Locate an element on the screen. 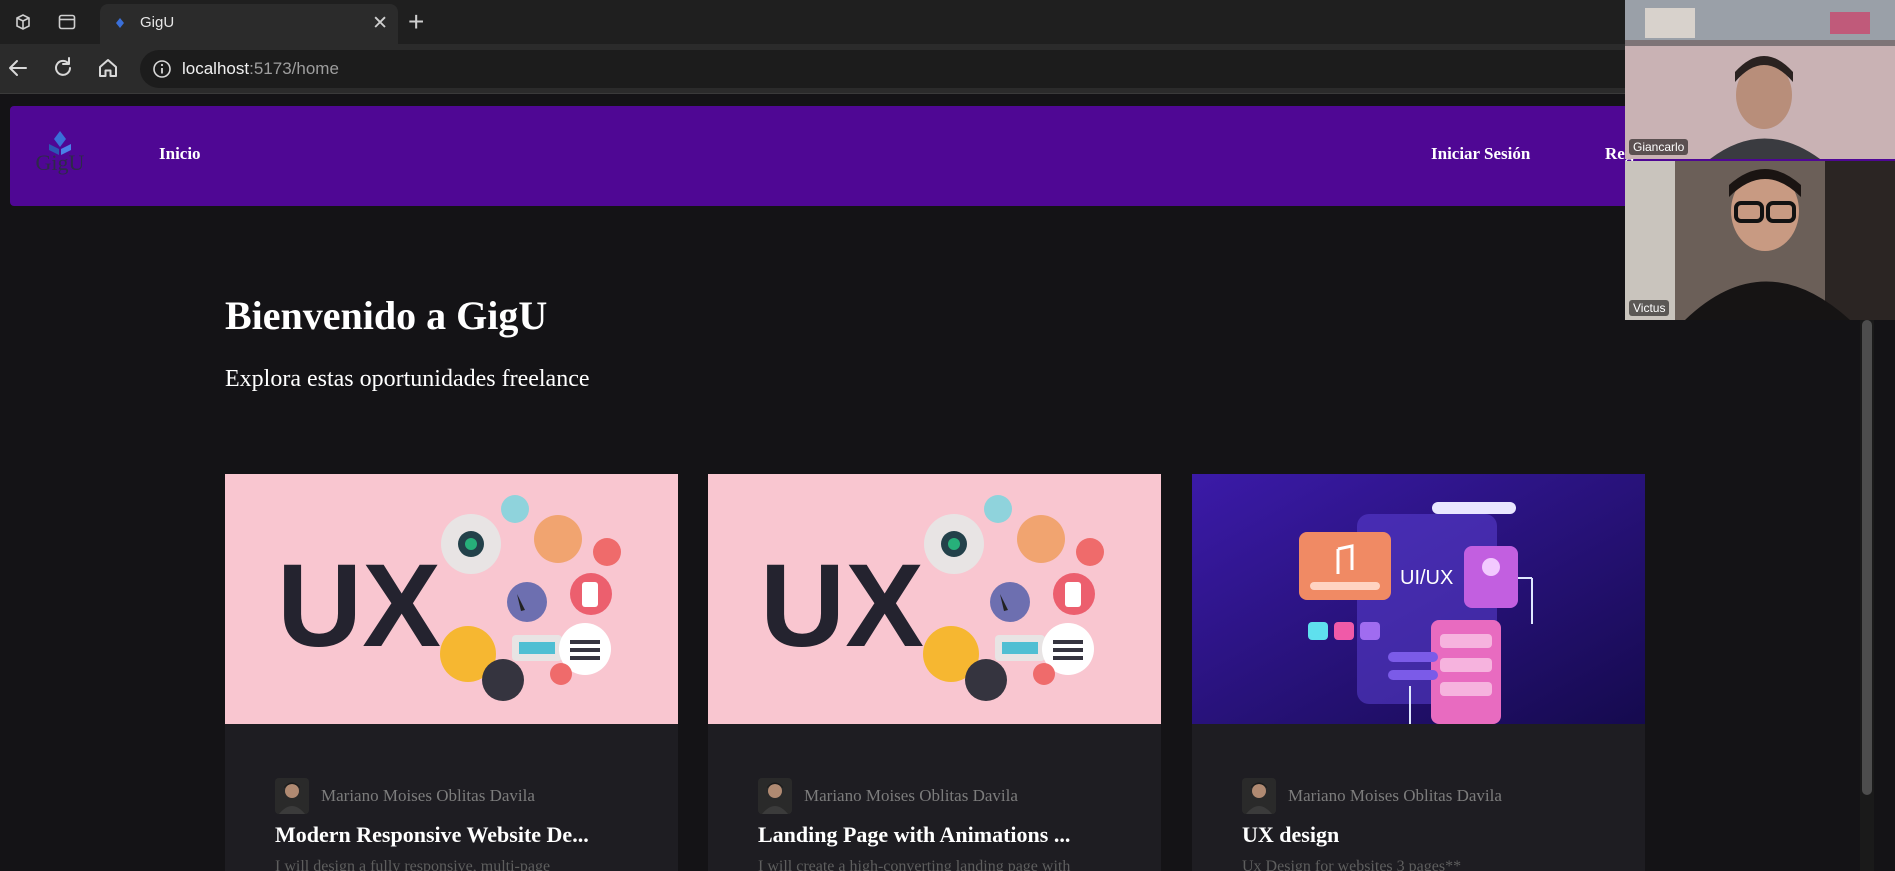 This screenshot has height=871, width=1895. participant-name: Giancarlo is located at coordinates (1659, 147).